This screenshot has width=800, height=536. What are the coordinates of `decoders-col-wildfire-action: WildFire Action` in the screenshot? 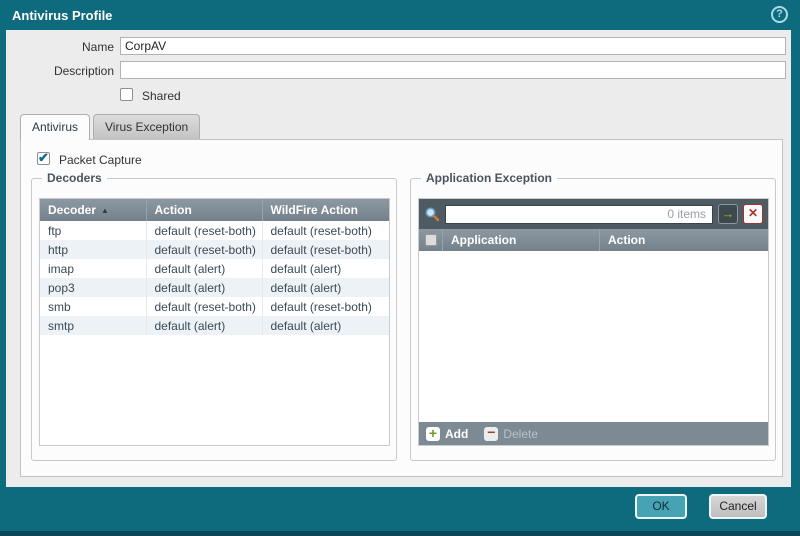 It's located at (325, 210).